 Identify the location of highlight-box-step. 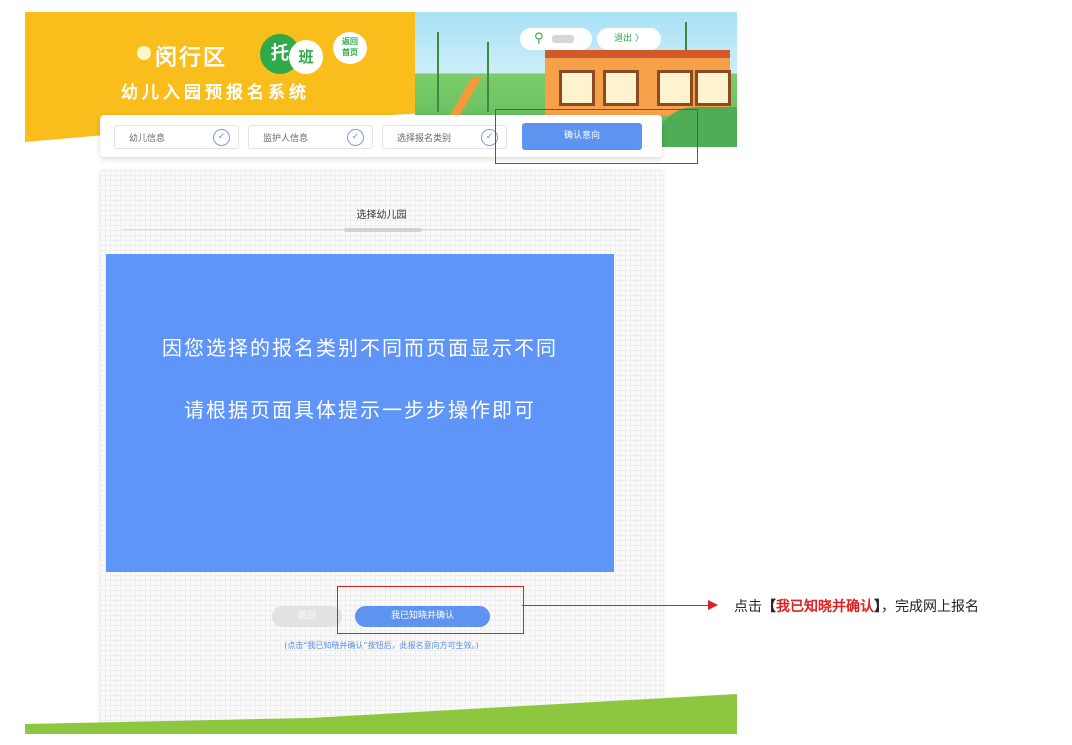
(596, 136).